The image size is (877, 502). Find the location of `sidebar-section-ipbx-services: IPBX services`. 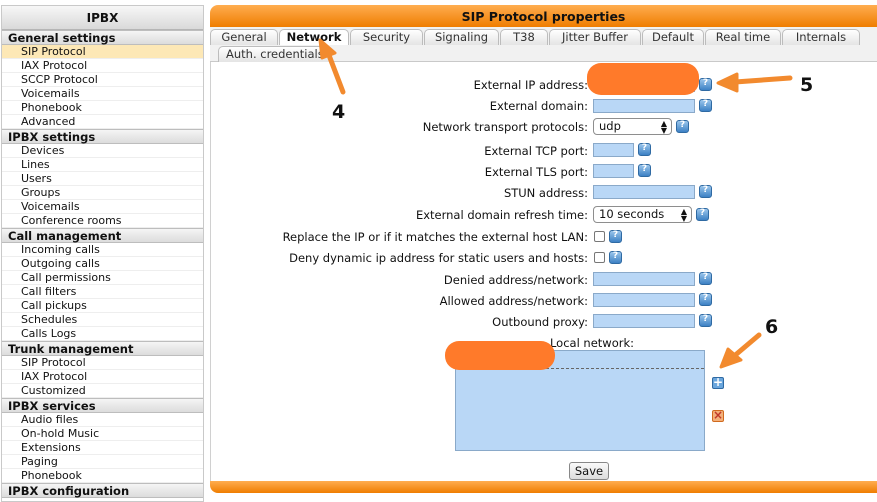

sidebar-section-ipbx-services: IPBX services is located at coordinates (102, 405).